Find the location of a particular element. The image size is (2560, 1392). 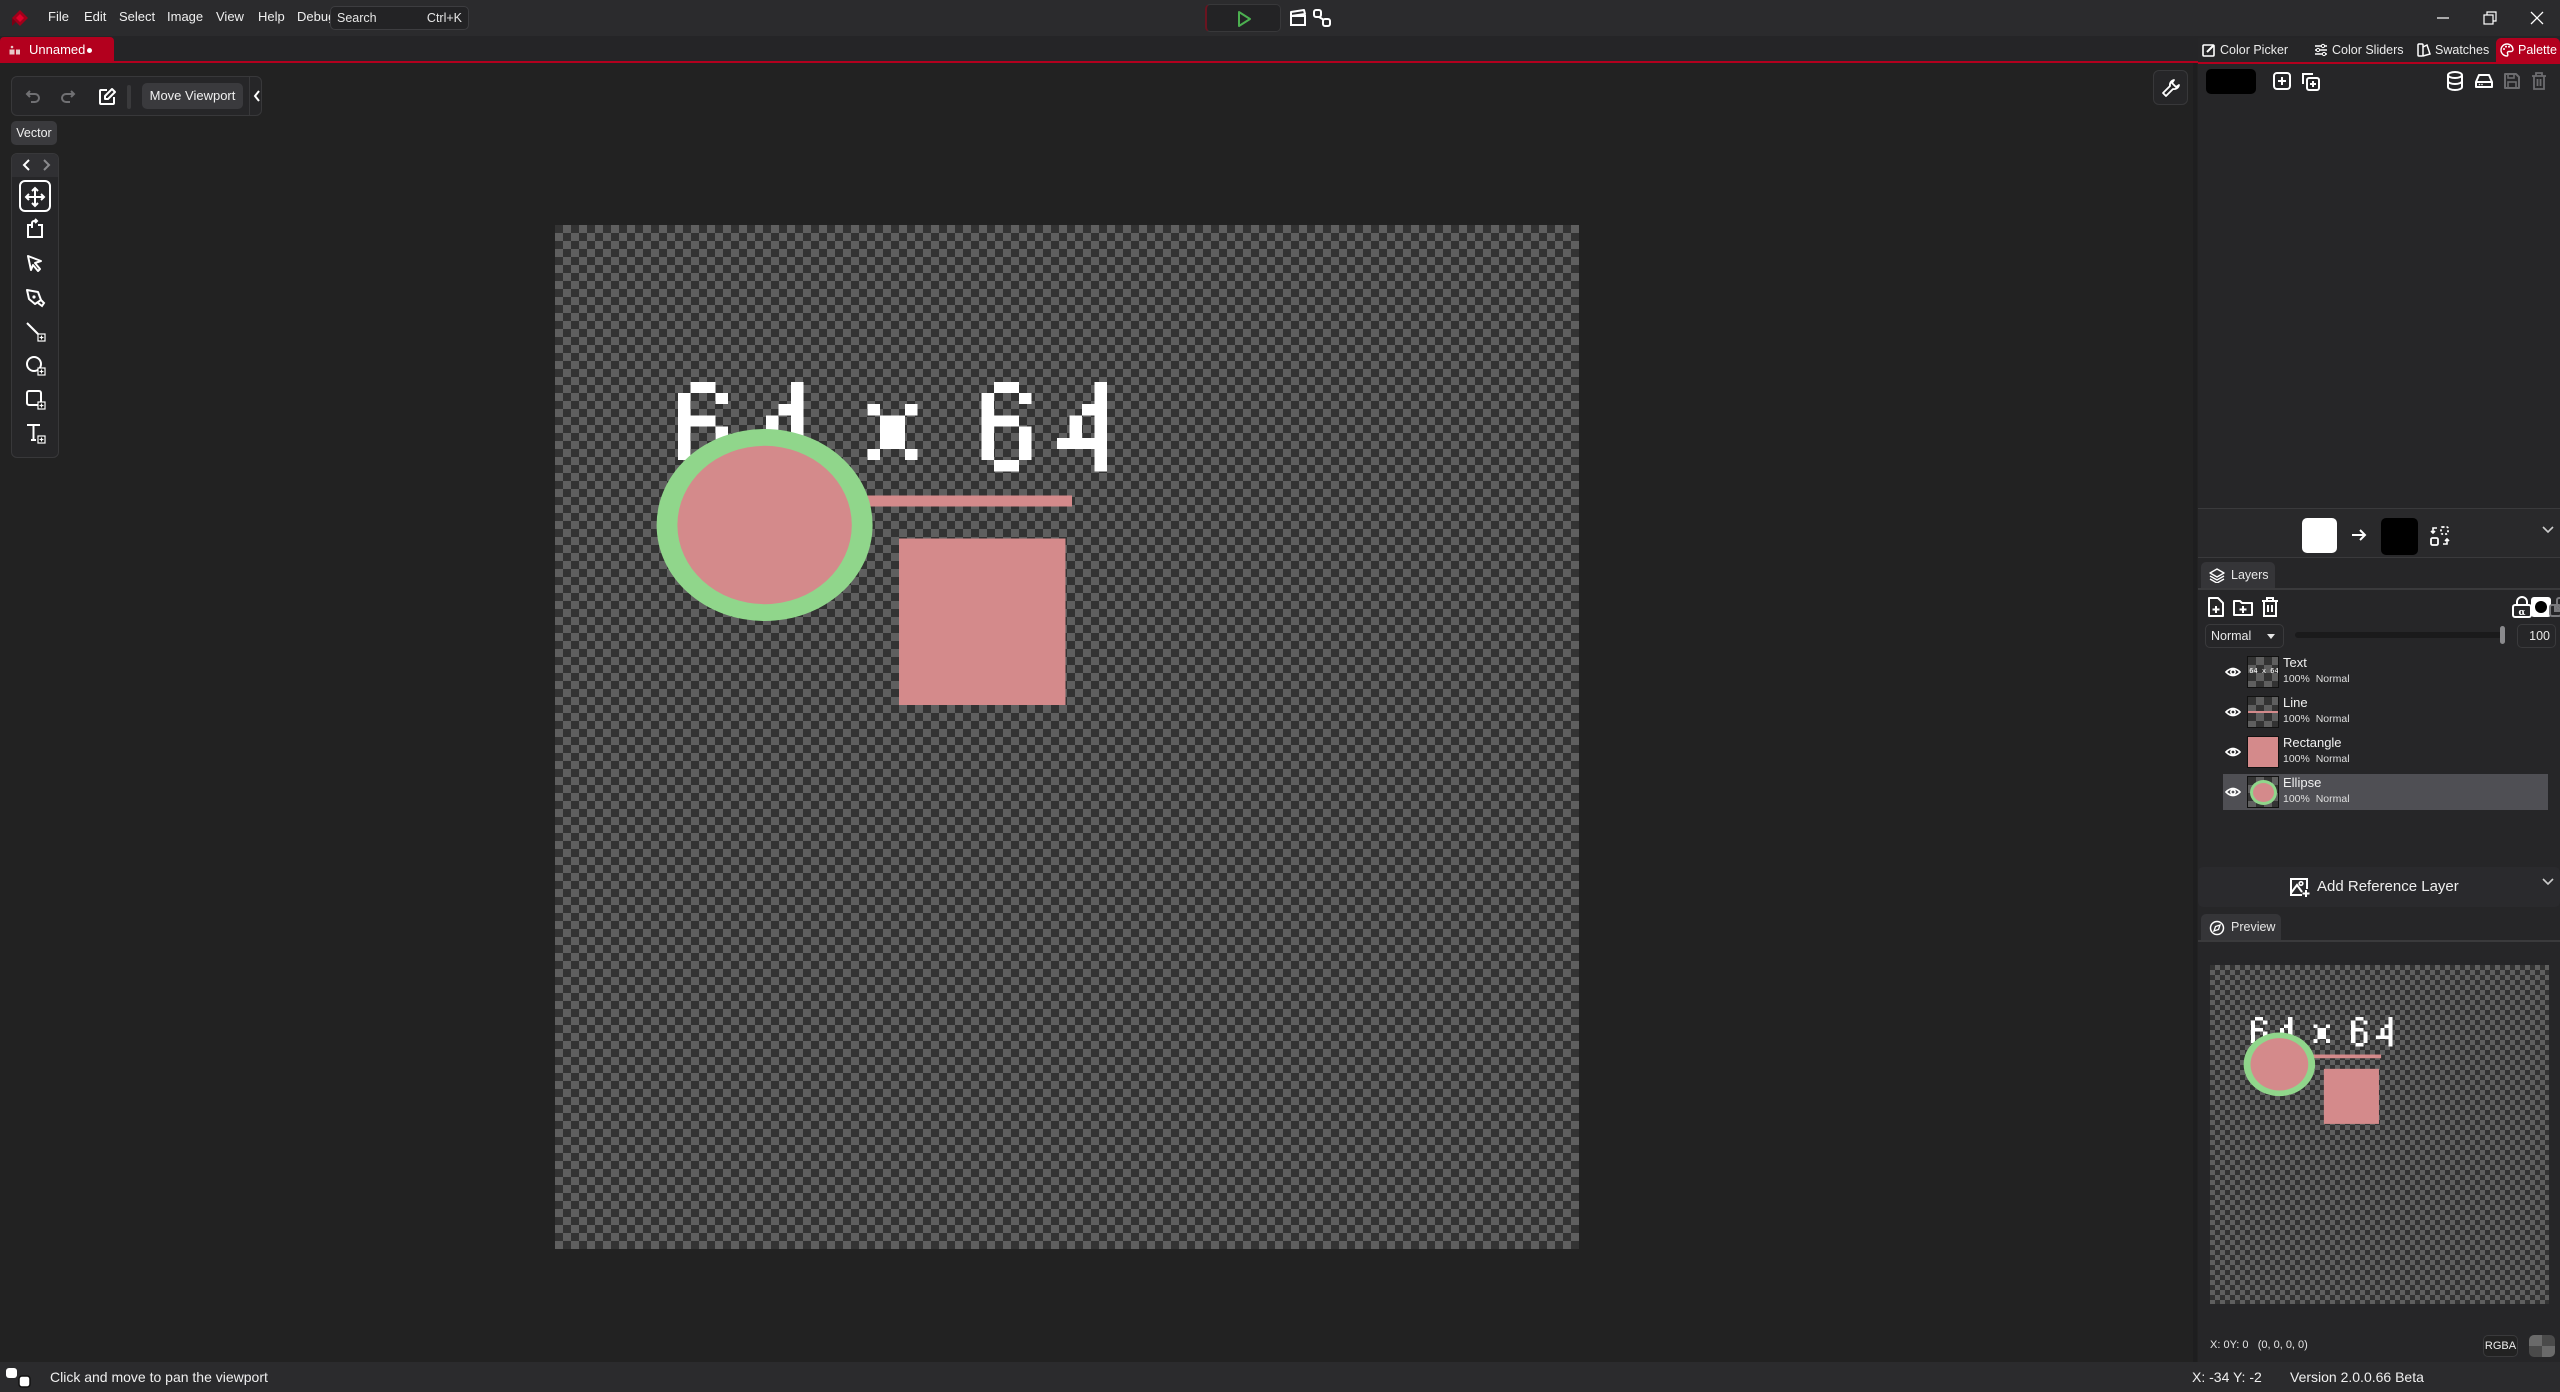

add-color-icon is located at coordinates (2282, 81).